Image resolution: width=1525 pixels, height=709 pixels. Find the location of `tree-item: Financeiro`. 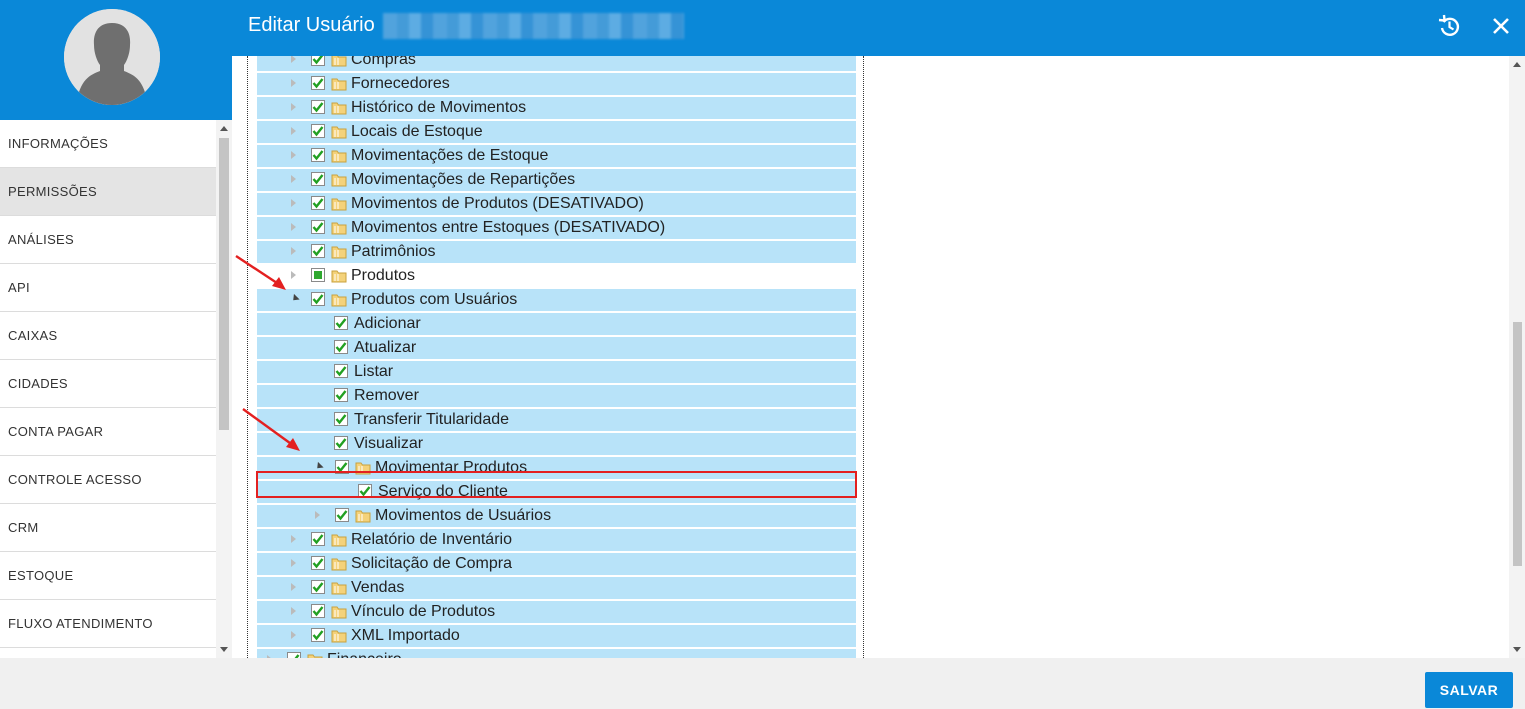

tree-item: Financeiro is located at coordinates (556, 653).